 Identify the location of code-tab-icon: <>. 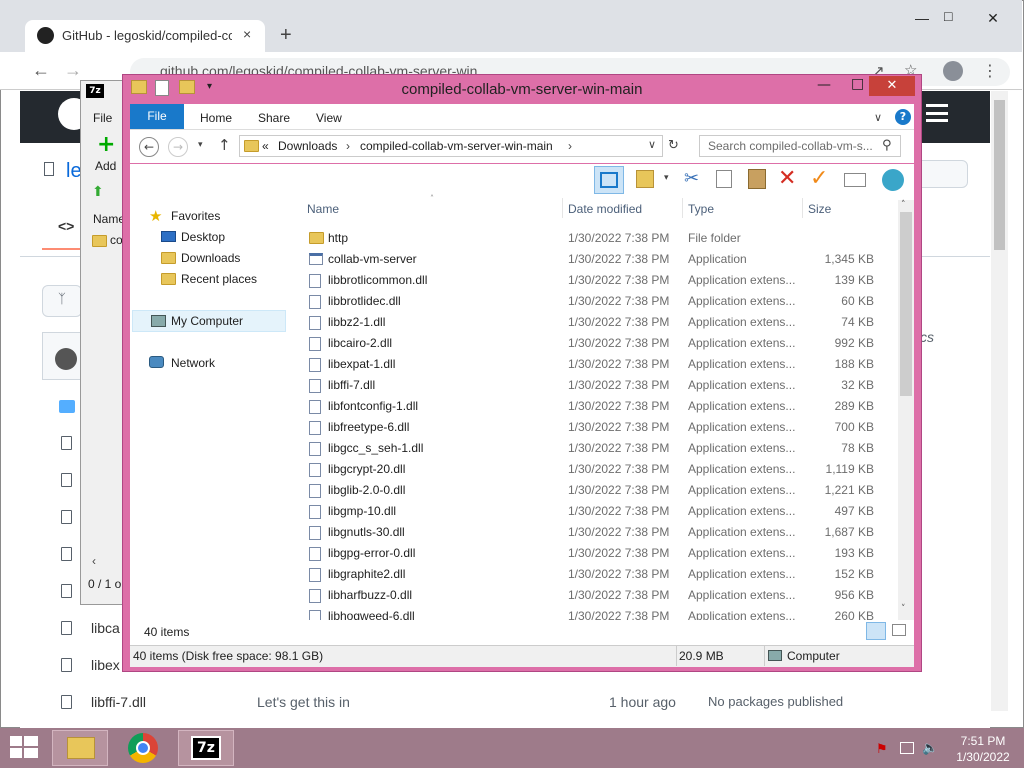
(66, 226).